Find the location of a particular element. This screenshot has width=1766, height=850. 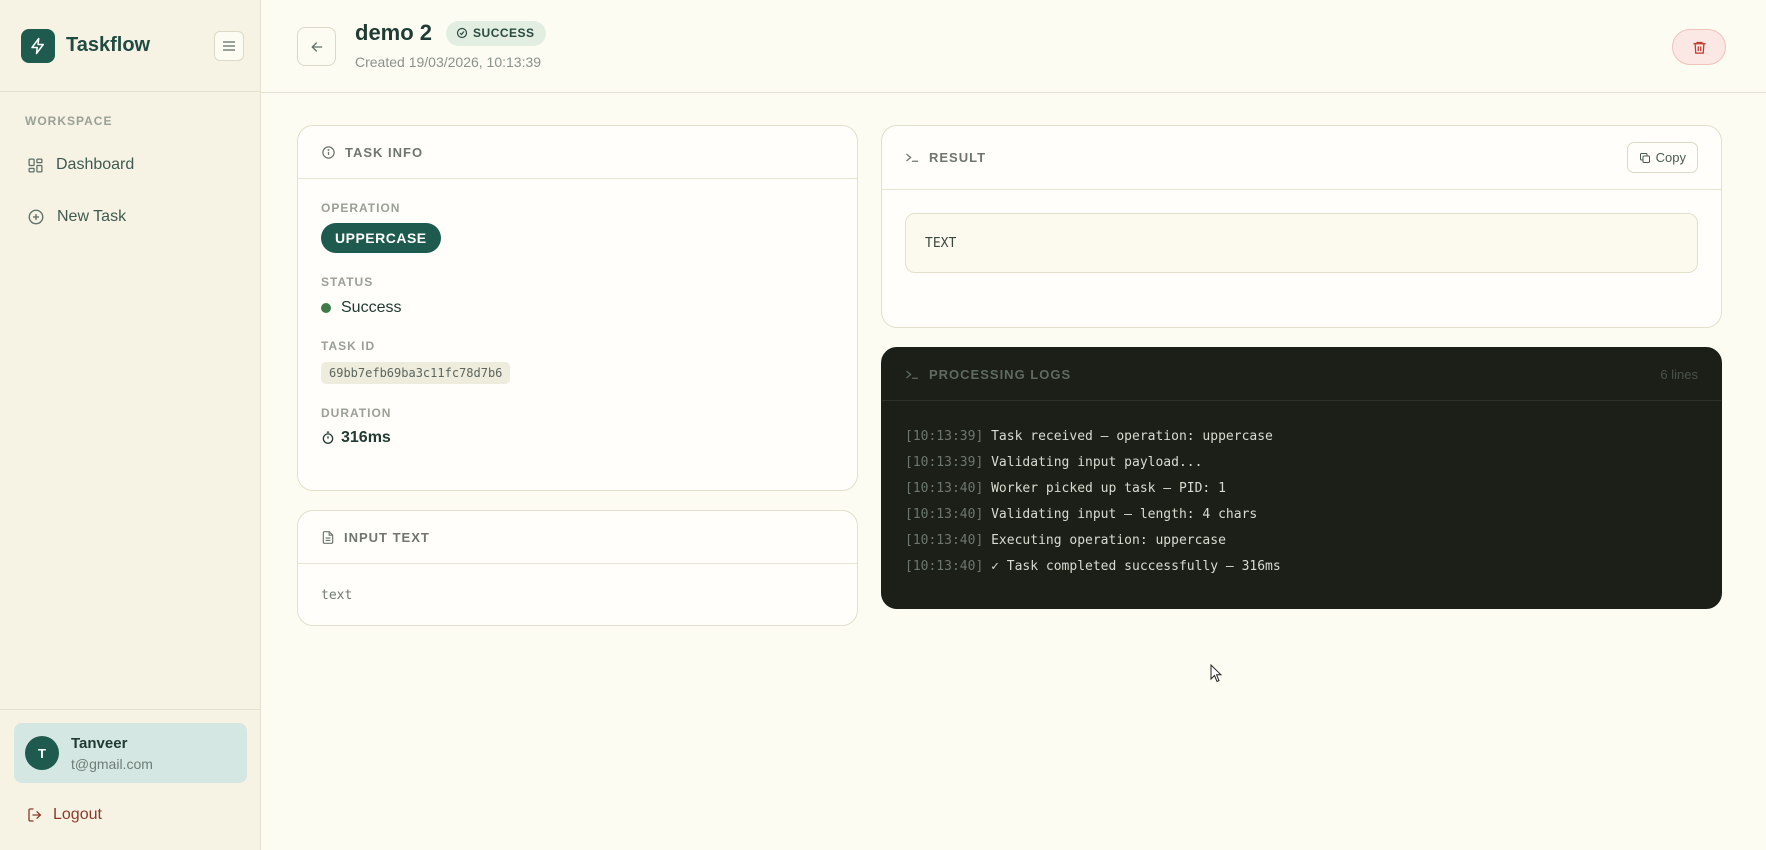

user-name: Tanveer is located at coordinates (99, 743).